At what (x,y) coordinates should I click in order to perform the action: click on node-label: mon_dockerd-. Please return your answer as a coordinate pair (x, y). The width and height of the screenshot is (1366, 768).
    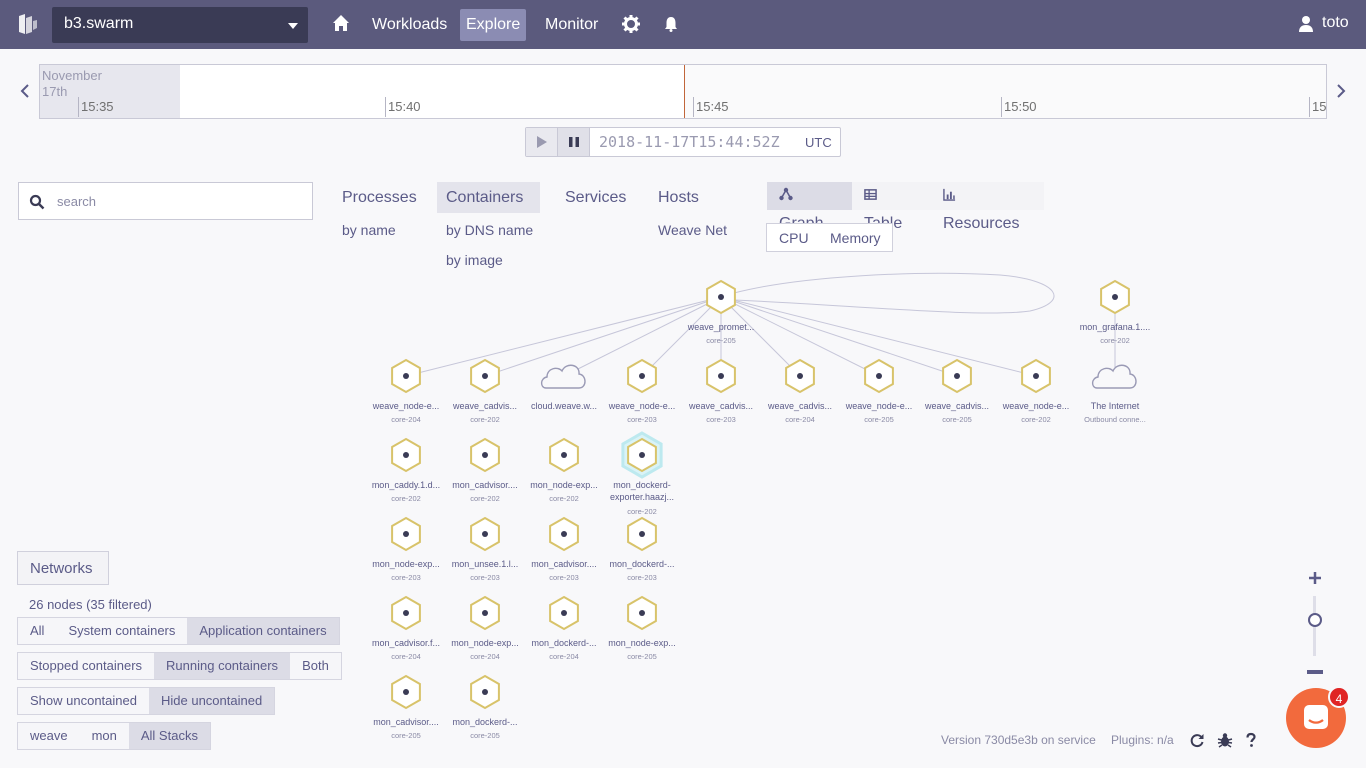
    Looking at the image, I should click on (642, 485).